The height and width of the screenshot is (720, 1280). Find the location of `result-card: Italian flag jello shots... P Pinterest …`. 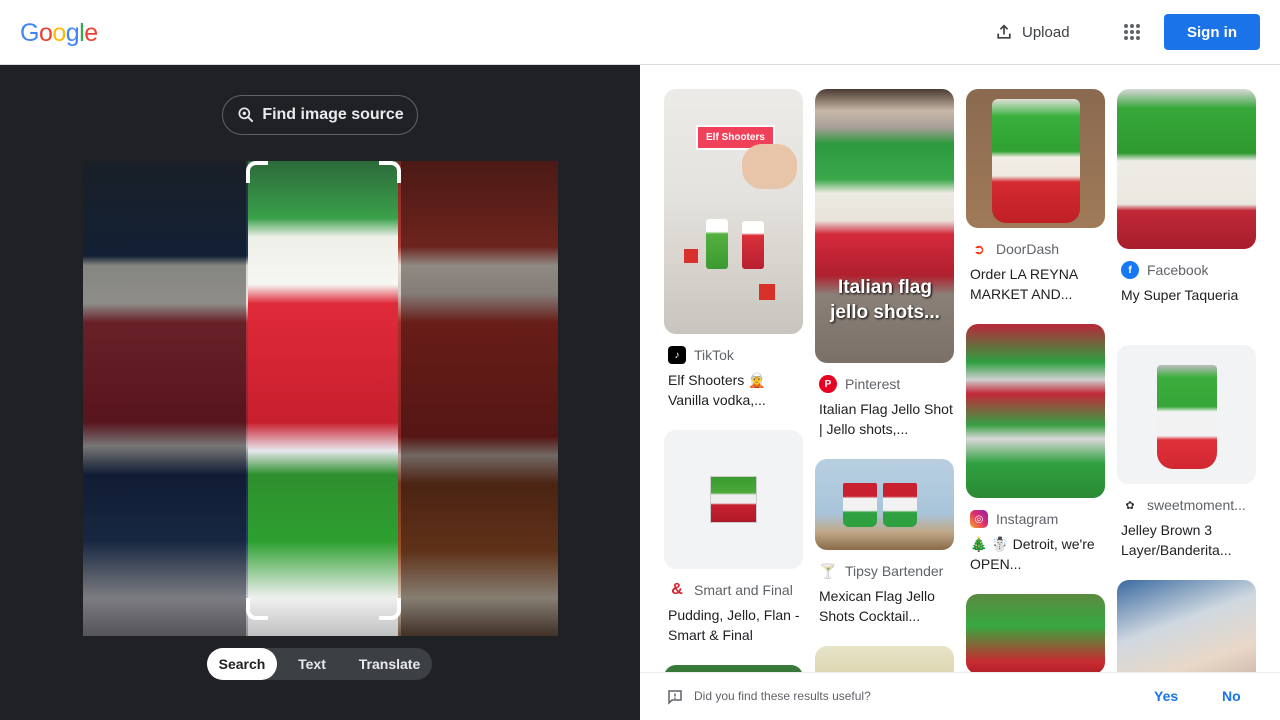

result-card: Italian flag jello shots... P Pinterest … is located at coordinates (884, 264).